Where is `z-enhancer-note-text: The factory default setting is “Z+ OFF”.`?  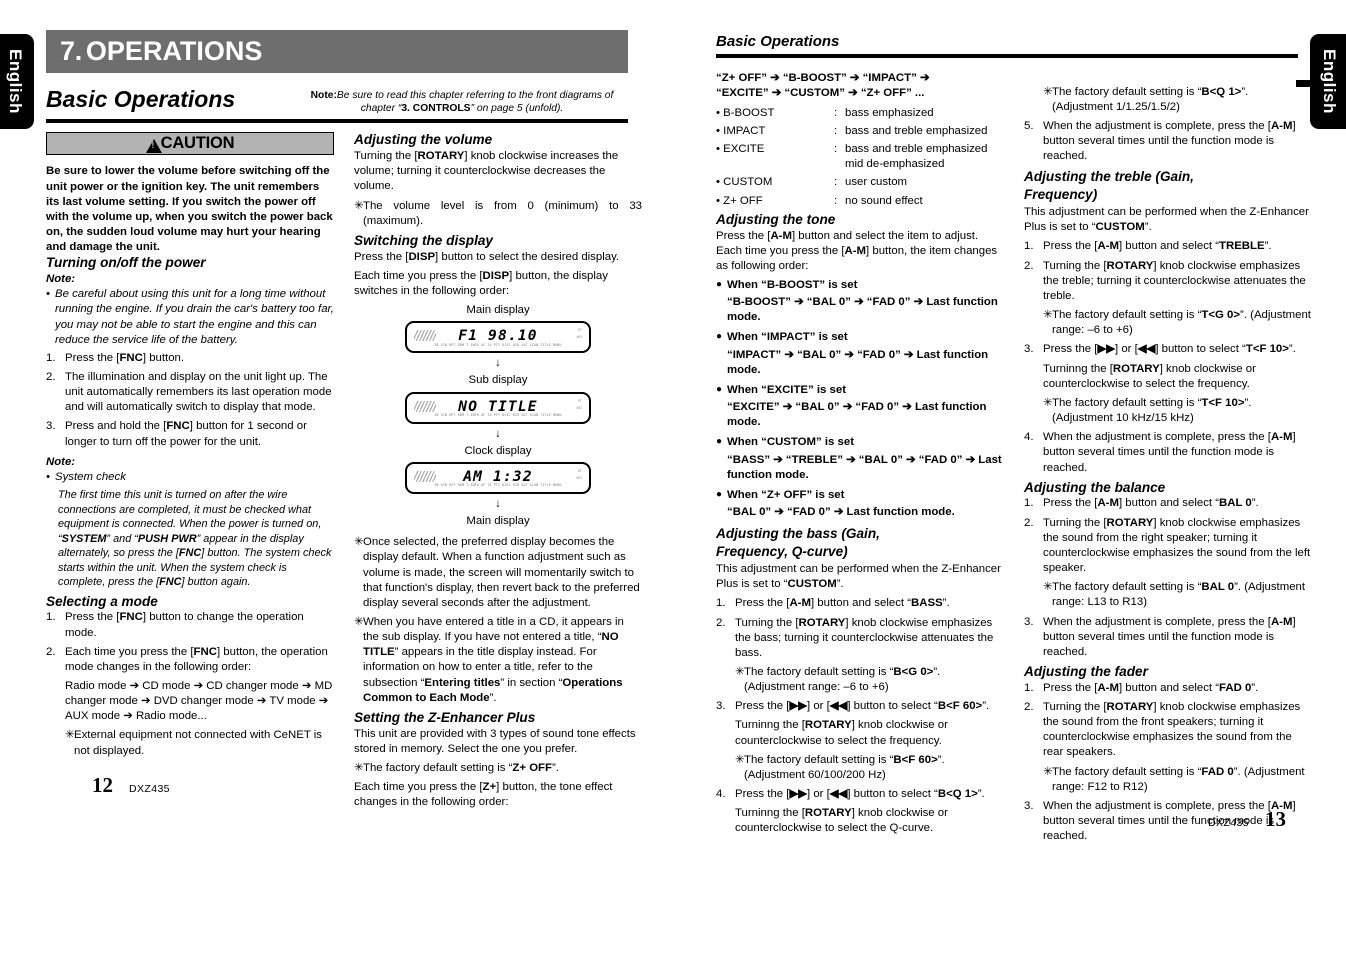 z-enhancer-note-text: The factory default setting is “Z+ OFF”. is located at coordinates (502, 768).